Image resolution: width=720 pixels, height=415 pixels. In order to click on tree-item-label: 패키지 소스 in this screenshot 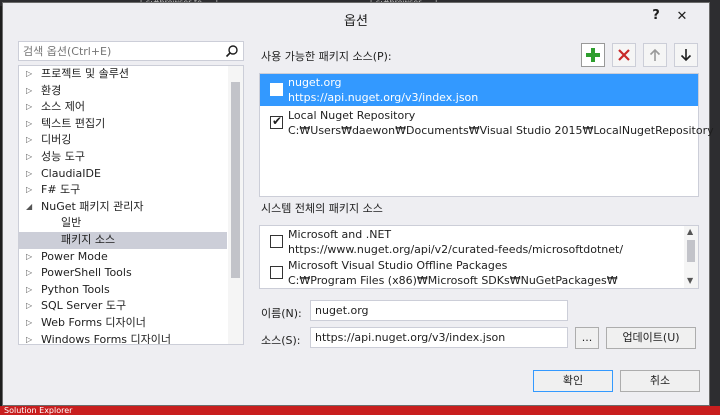, I will do `click(88, 239)`.